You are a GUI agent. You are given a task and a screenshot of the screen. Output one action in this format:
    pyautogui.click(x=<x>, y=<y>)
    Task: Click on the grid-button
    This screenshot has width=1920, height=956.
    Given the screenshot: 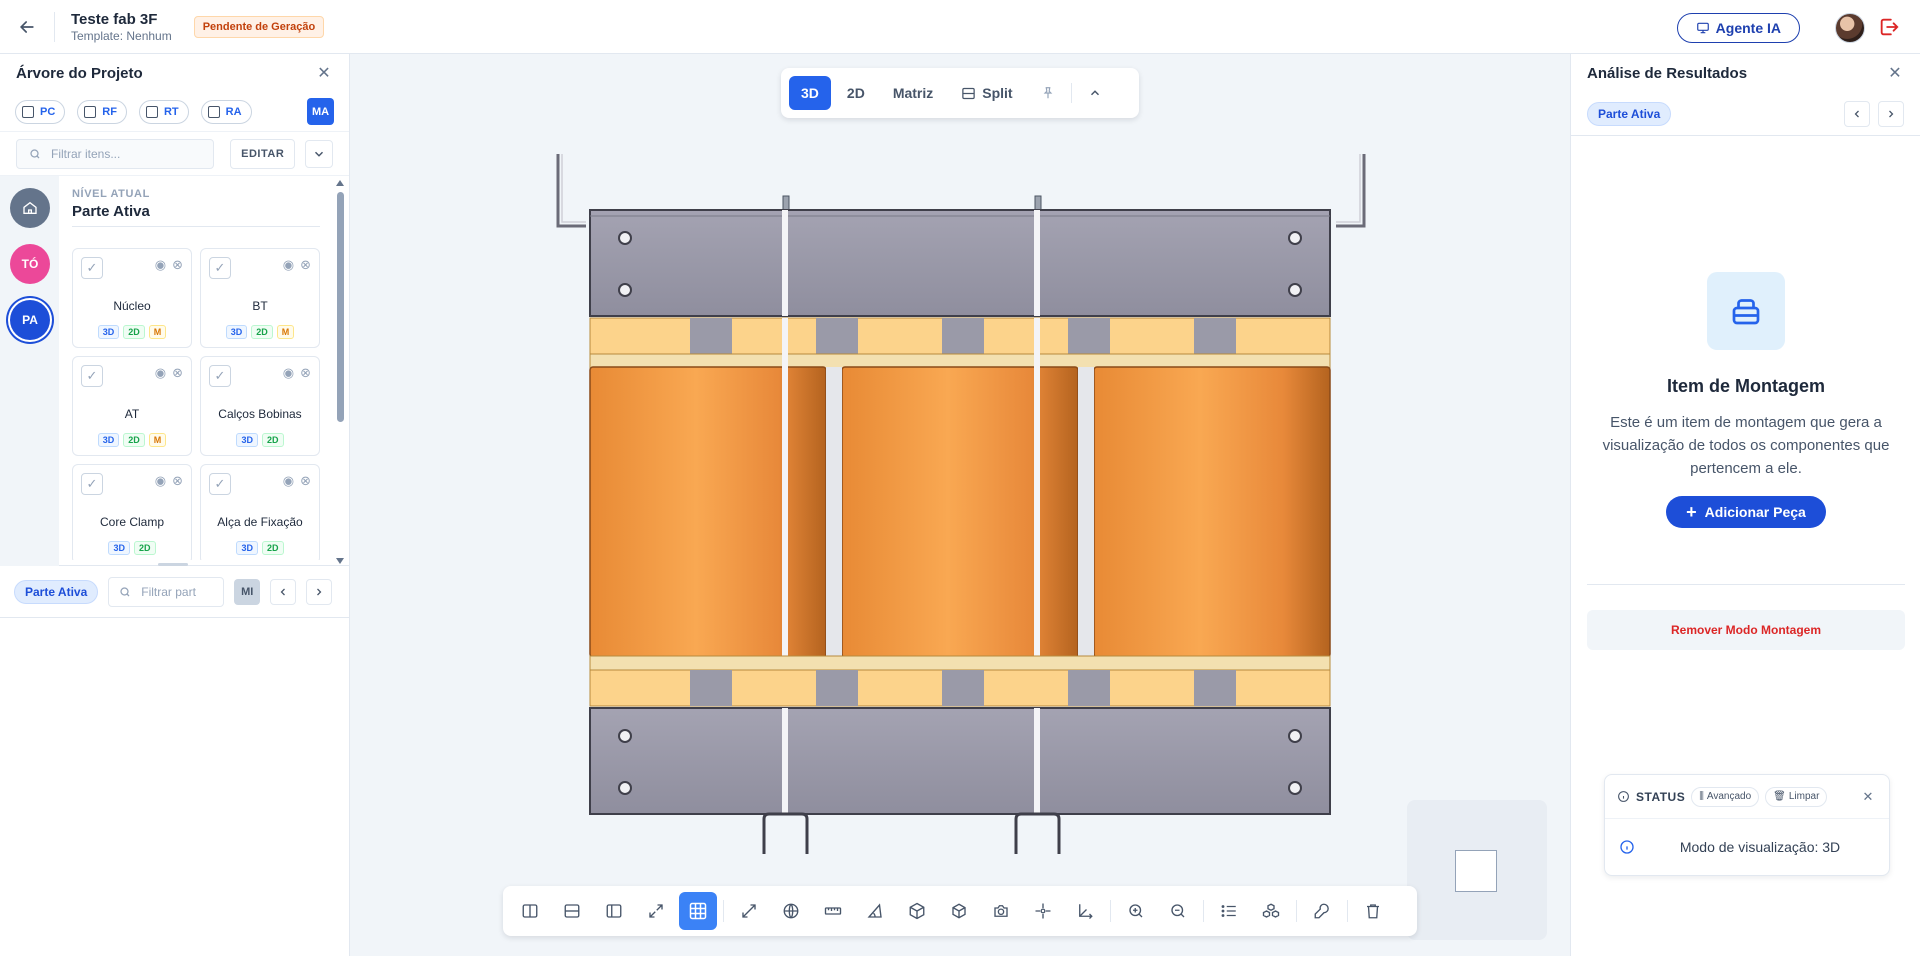 What is the action you would take?
    pyautogui.click(x=698, y=911)
    